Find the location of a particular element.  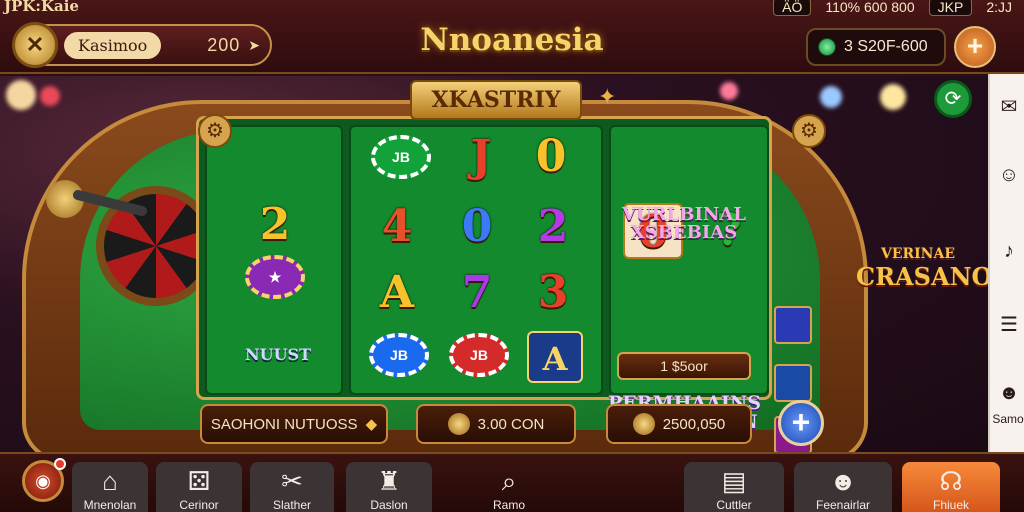

nav-label: Daslon is located at coordinates (389, 505).